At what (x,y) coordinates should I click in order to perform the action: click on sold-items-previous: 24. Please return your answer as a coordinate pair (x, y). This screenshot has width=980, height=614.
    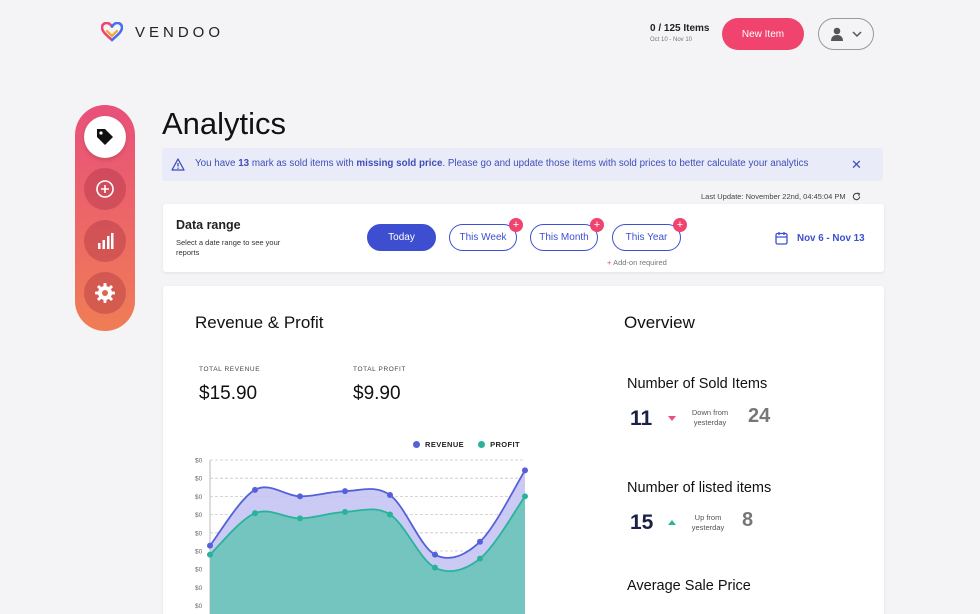
    Looking at the image, I should click on (759, 416).